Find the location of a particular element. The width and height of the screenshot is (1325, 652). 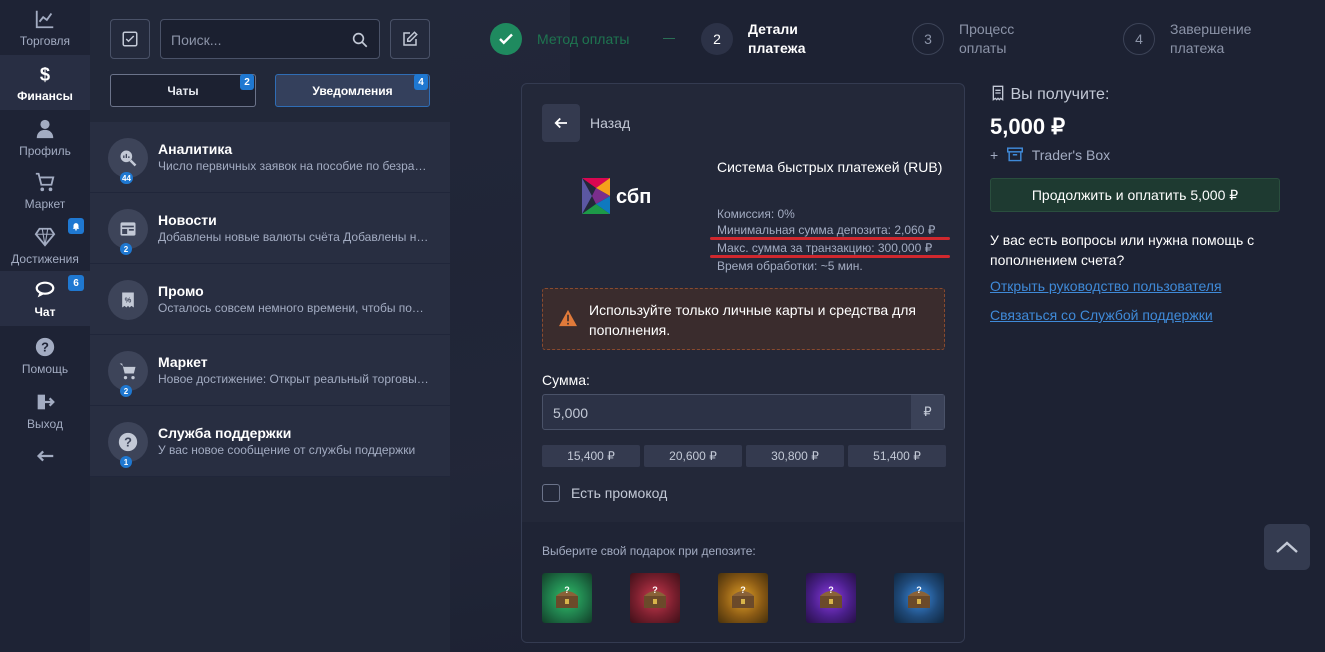

check-icon is located at coordinates (506, 39).